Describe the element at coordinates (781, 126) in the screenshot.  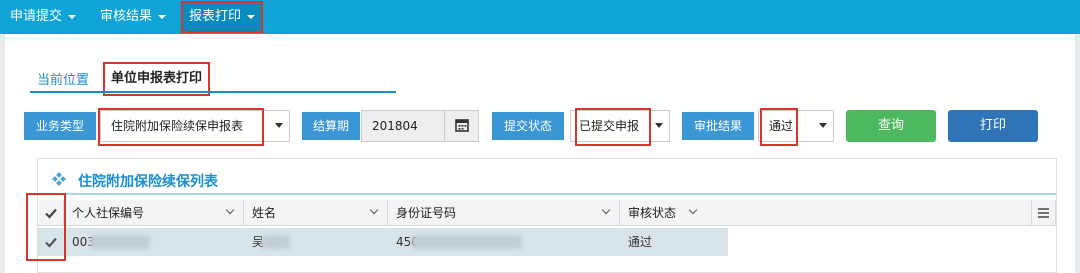
I see `approval-result-value: 通过` at that location.